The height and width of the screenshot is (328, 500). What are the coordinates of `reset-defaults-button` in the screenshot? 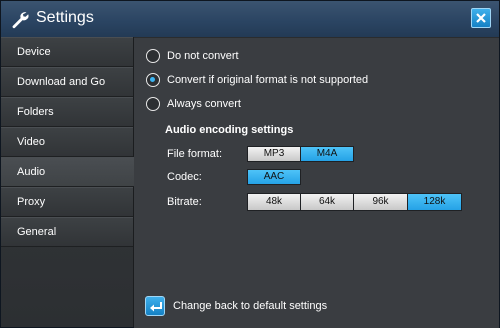 It's located at (155, 306).